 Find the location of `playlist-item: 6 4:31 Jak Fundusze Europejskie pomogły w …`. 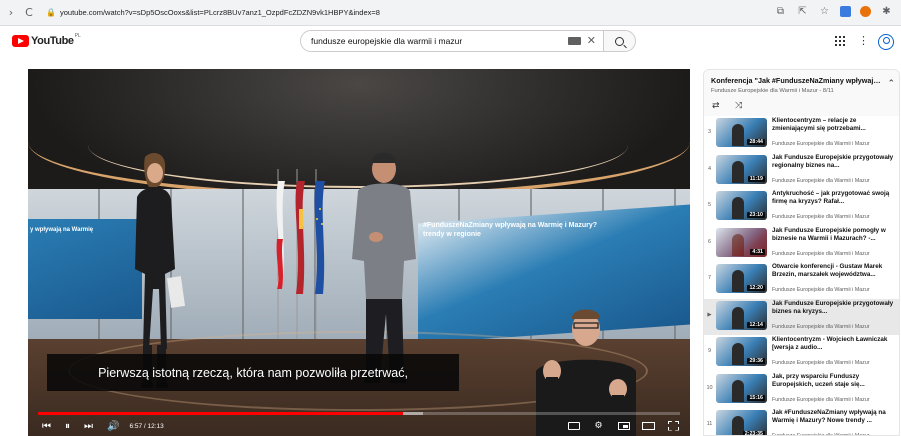

playlist-item: 6 4:31 Jak Fundusze Europejskie pomogły w … is located at coordinates (801, 244).